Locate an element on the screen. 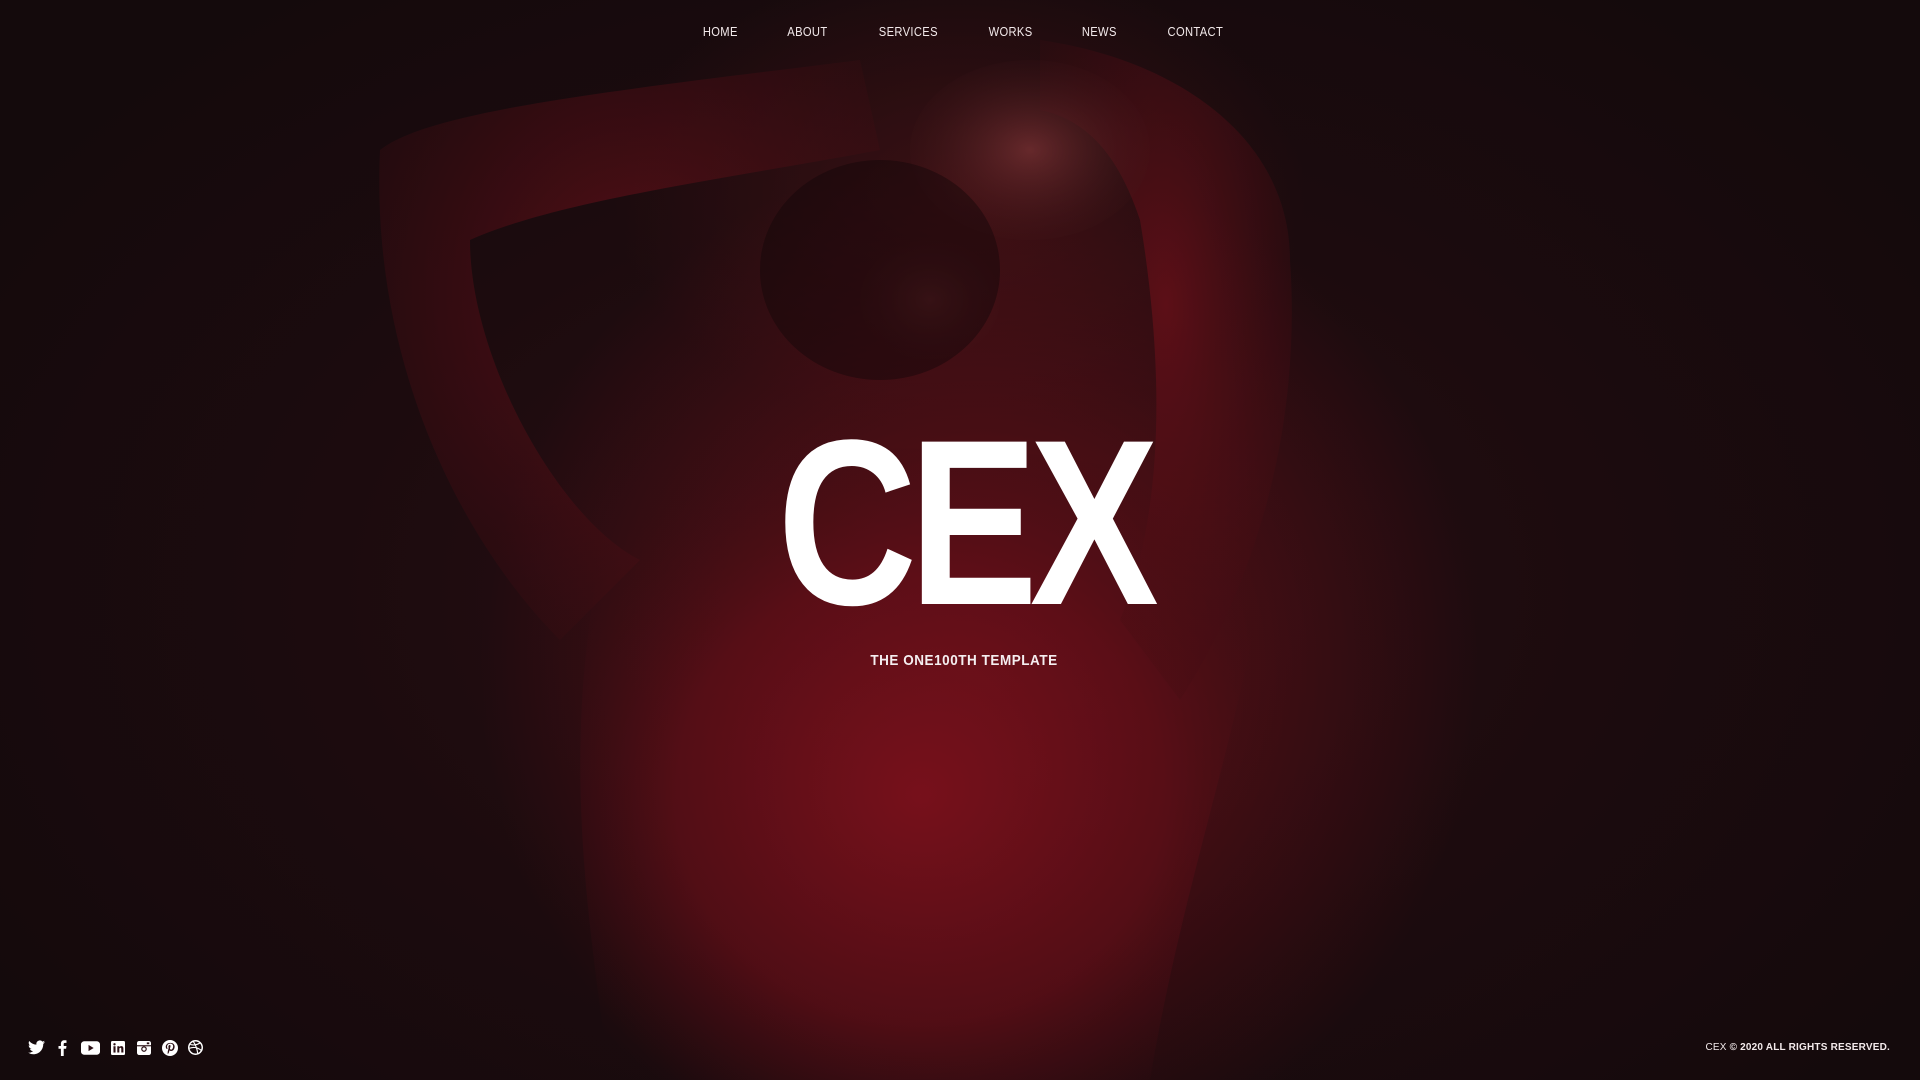 Image resolution: width=1920 pixels, height=1080 pixels. footer-brand: CEX is located at coordinates (1716, 1047).